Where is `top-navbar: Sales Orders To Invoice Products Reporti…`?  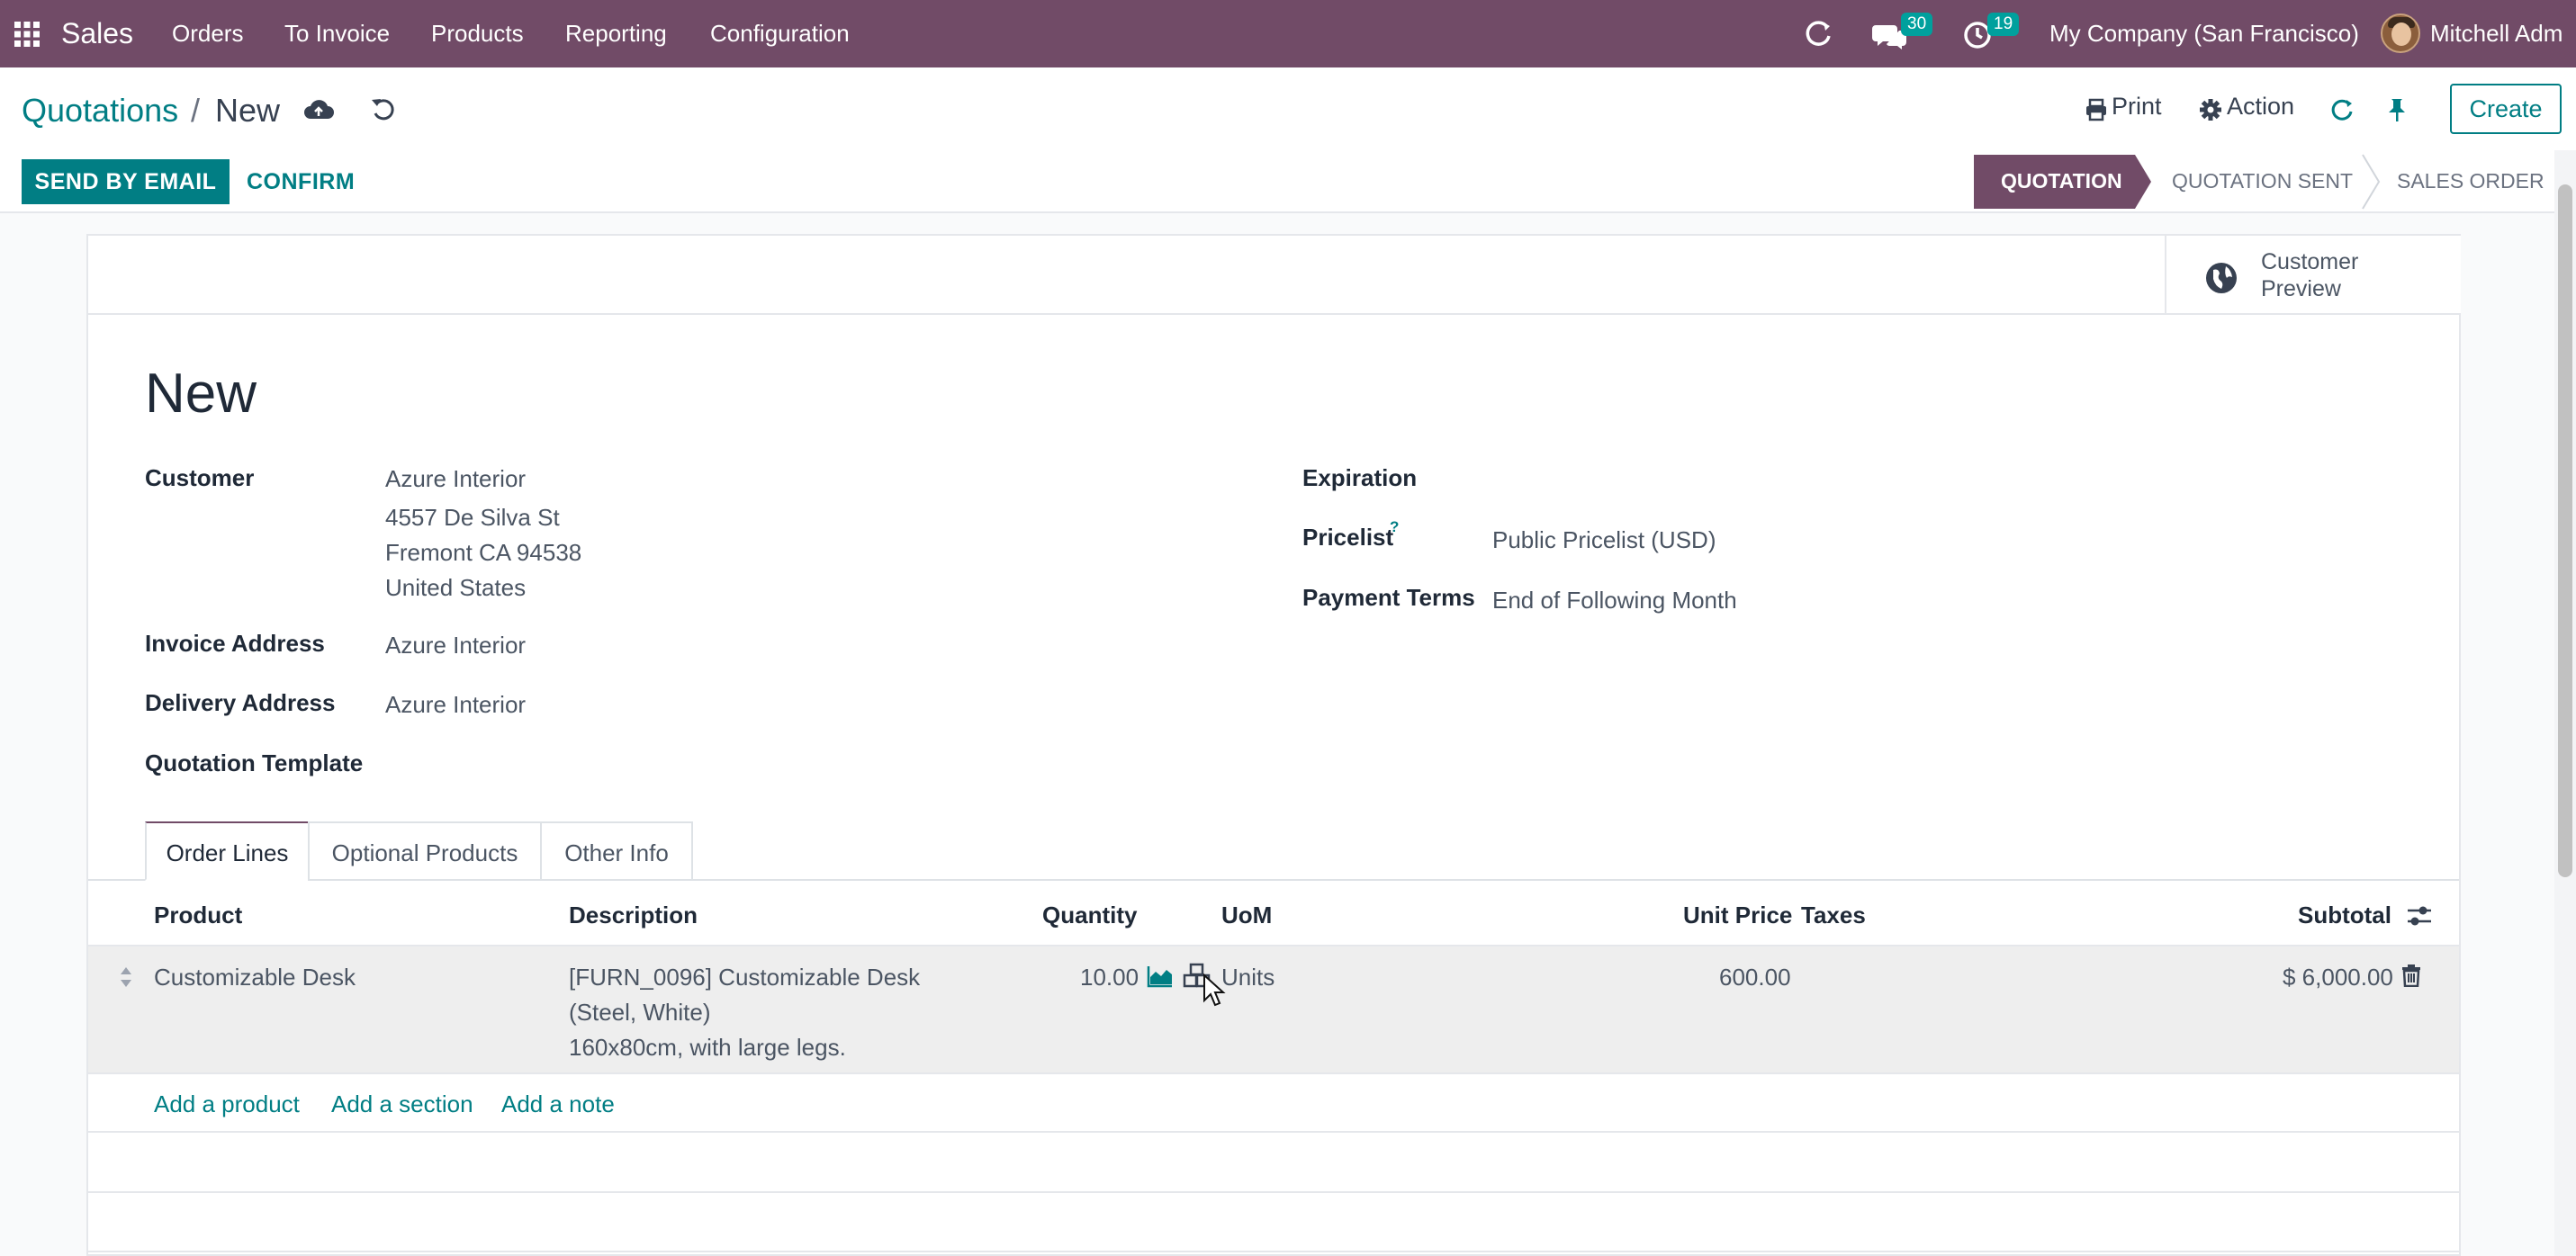 top-navbar: Sales Orders To Invoice Products Reporti… is located at coordinates (1288, 34).